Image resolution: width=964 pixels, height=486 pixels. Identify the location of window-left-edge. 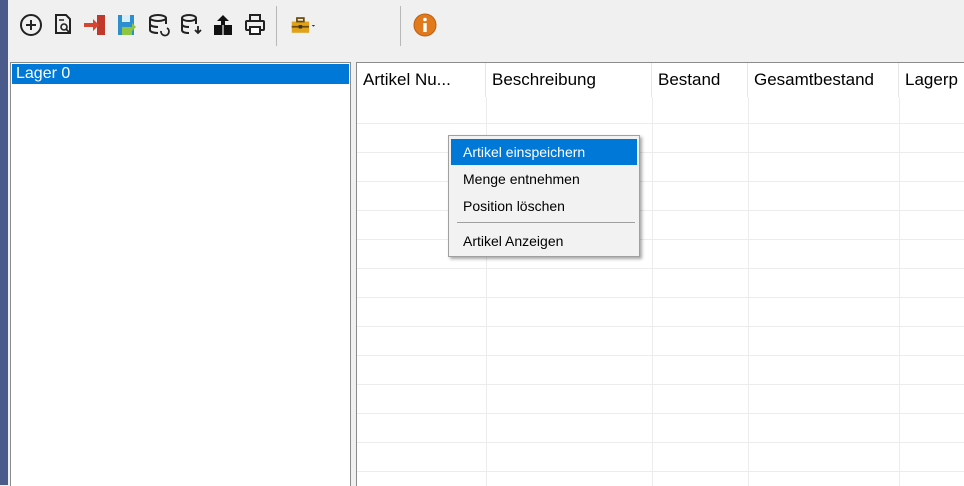
(4, 242).